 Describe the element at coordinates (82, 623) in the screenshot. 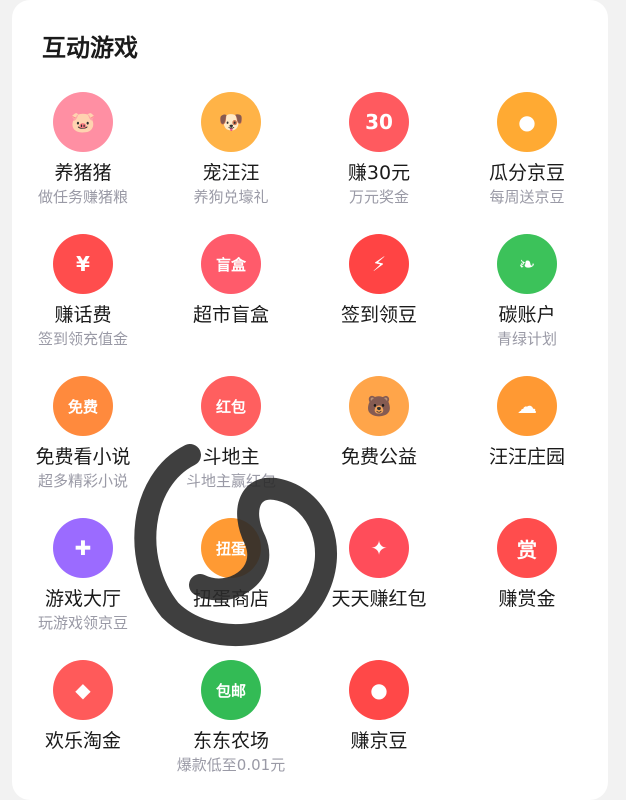

I see `game-subtitle: 玩游戏领京豆` at that location.